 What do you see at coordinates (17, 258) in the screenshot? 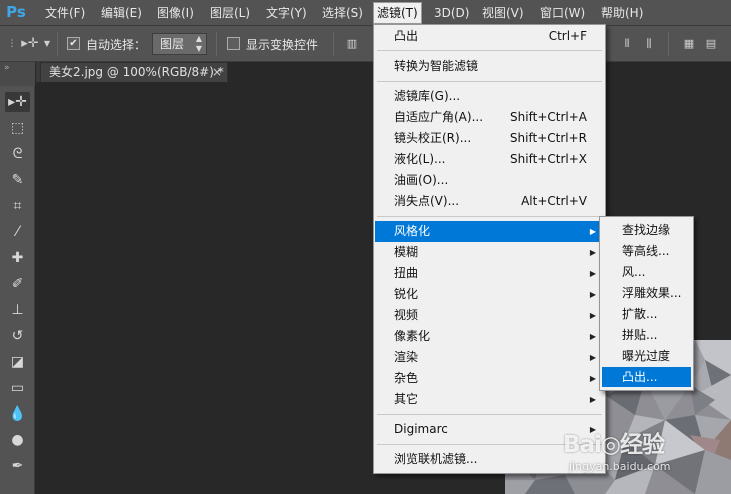
I see `spot-healing-brush-tool-icon: ✚` at bounding box center [17, 258].